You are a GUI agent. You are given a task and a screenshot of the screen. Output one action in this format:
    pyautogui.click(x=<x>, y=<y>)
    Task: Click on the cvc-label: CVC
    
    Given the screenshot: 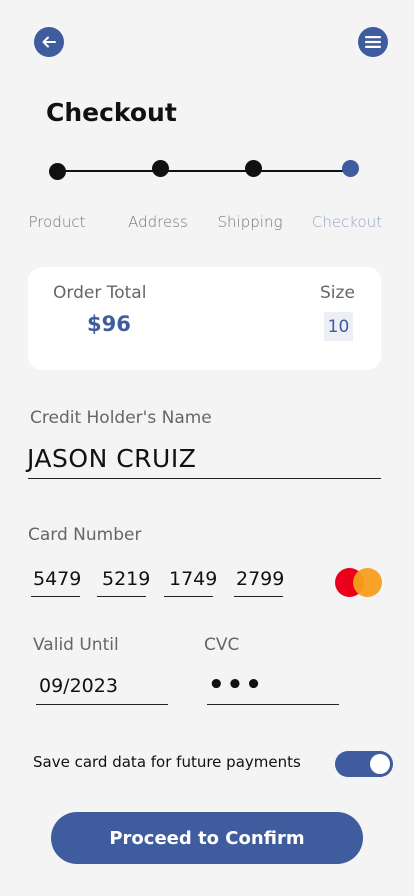 What is the action you would take?
    pyautogui.click(x=222, y=645)
    